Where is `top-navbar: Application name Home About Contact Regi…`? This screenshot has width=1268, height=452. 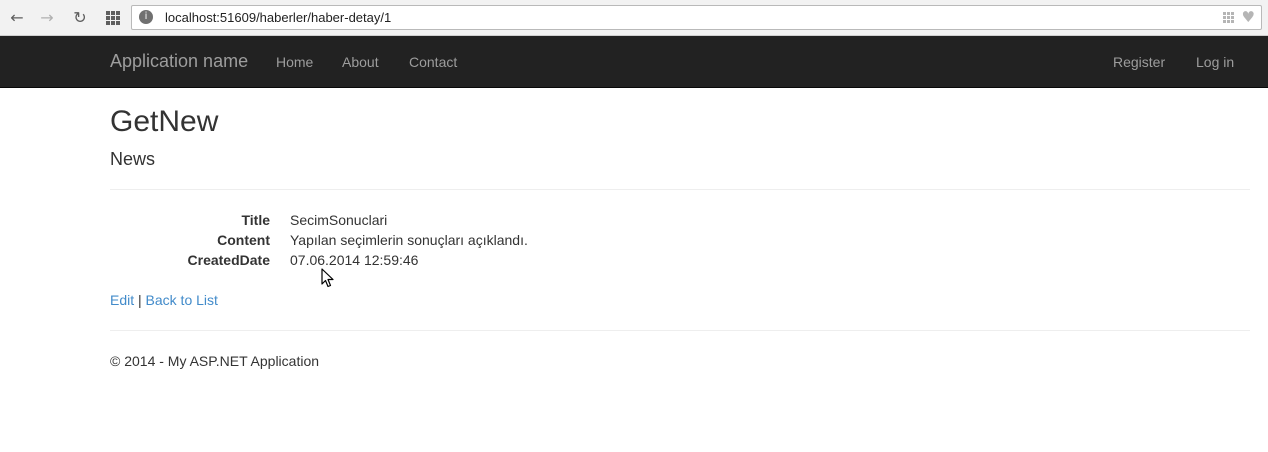 top-navbar: Application name Home About Contact Regi… is located at coordinates (634, 62).